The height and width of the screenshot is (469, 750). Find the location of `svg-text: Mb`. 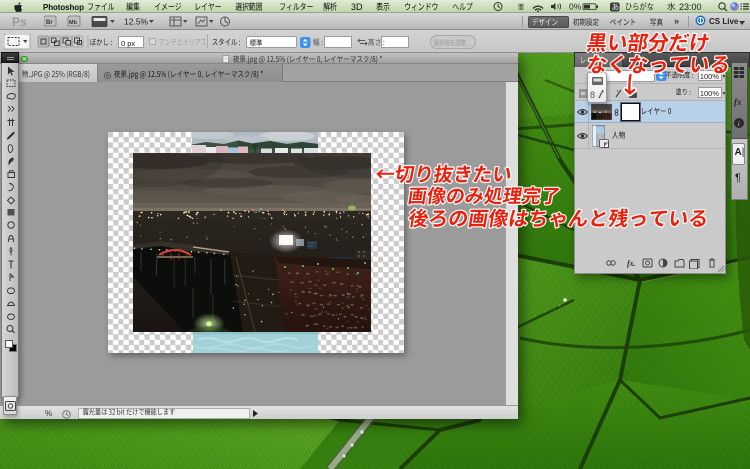

svg-text: Mb is located at coordinates (73, 23).